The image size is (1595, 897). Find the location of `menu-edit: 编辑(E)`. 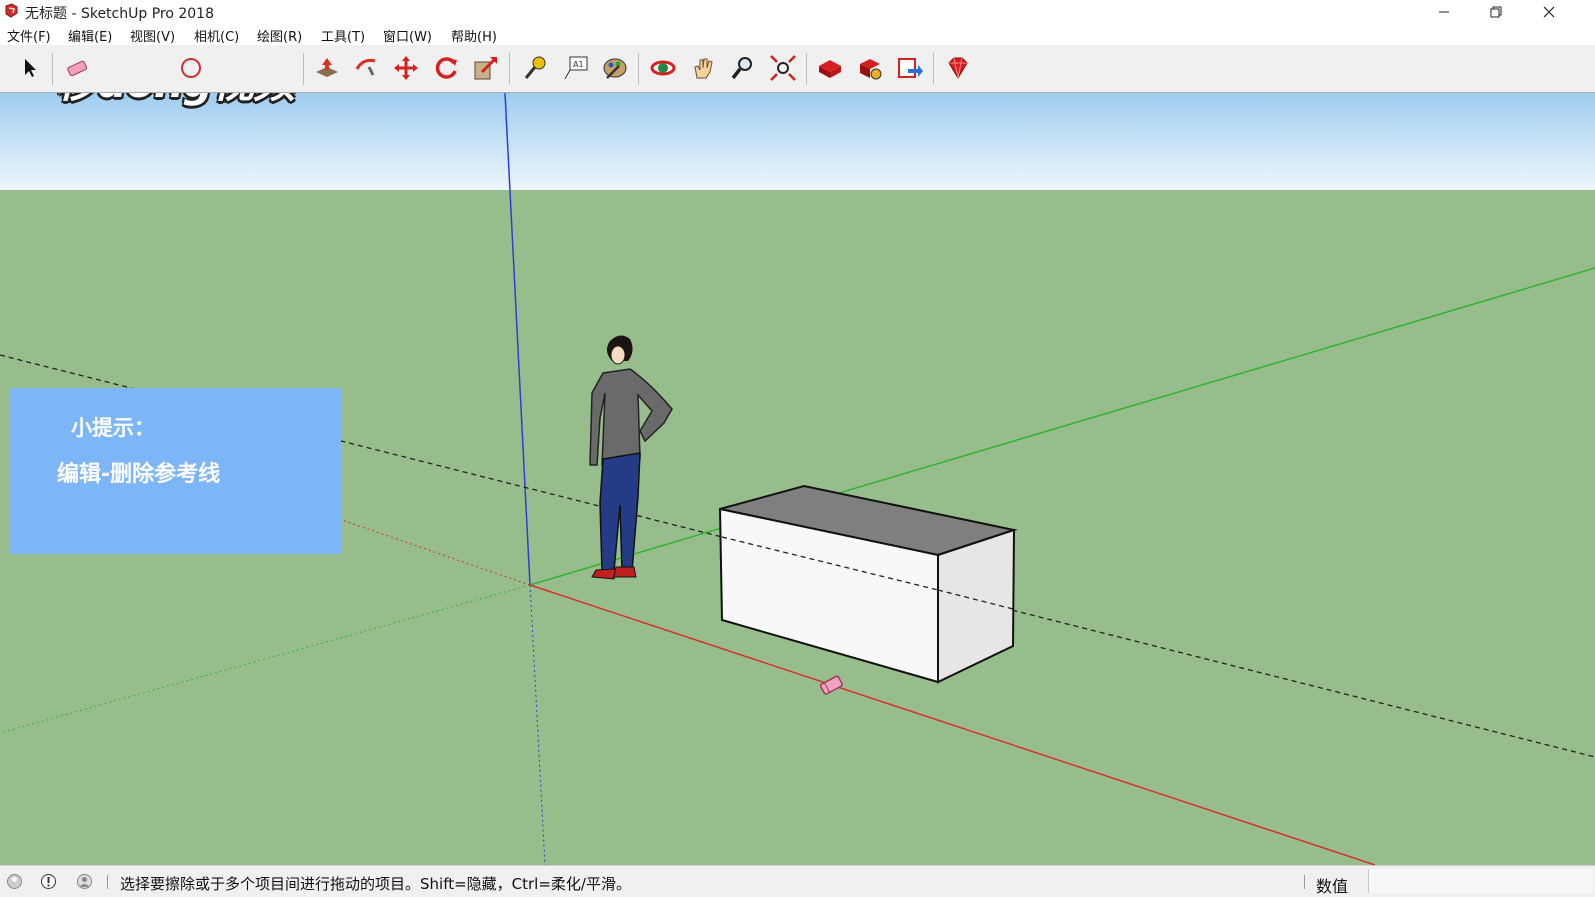

menu-edit: 编辑(E) is located at coordinates (90, 35).